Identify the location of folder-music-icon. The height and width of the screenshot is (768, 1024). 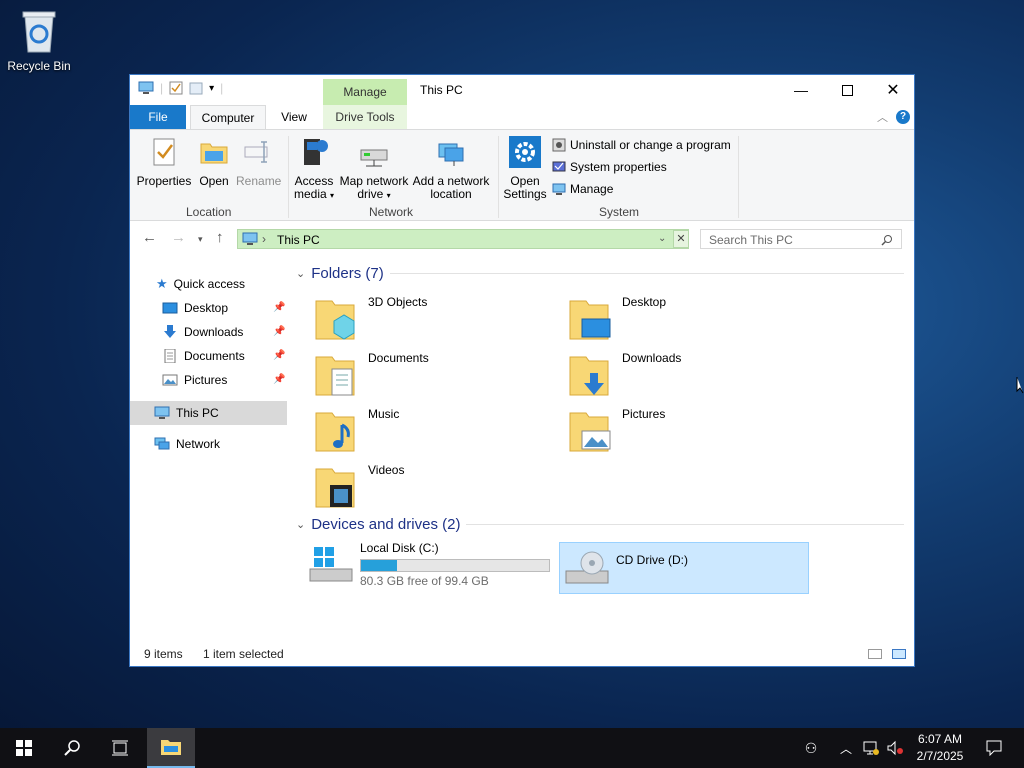
(335, 432).